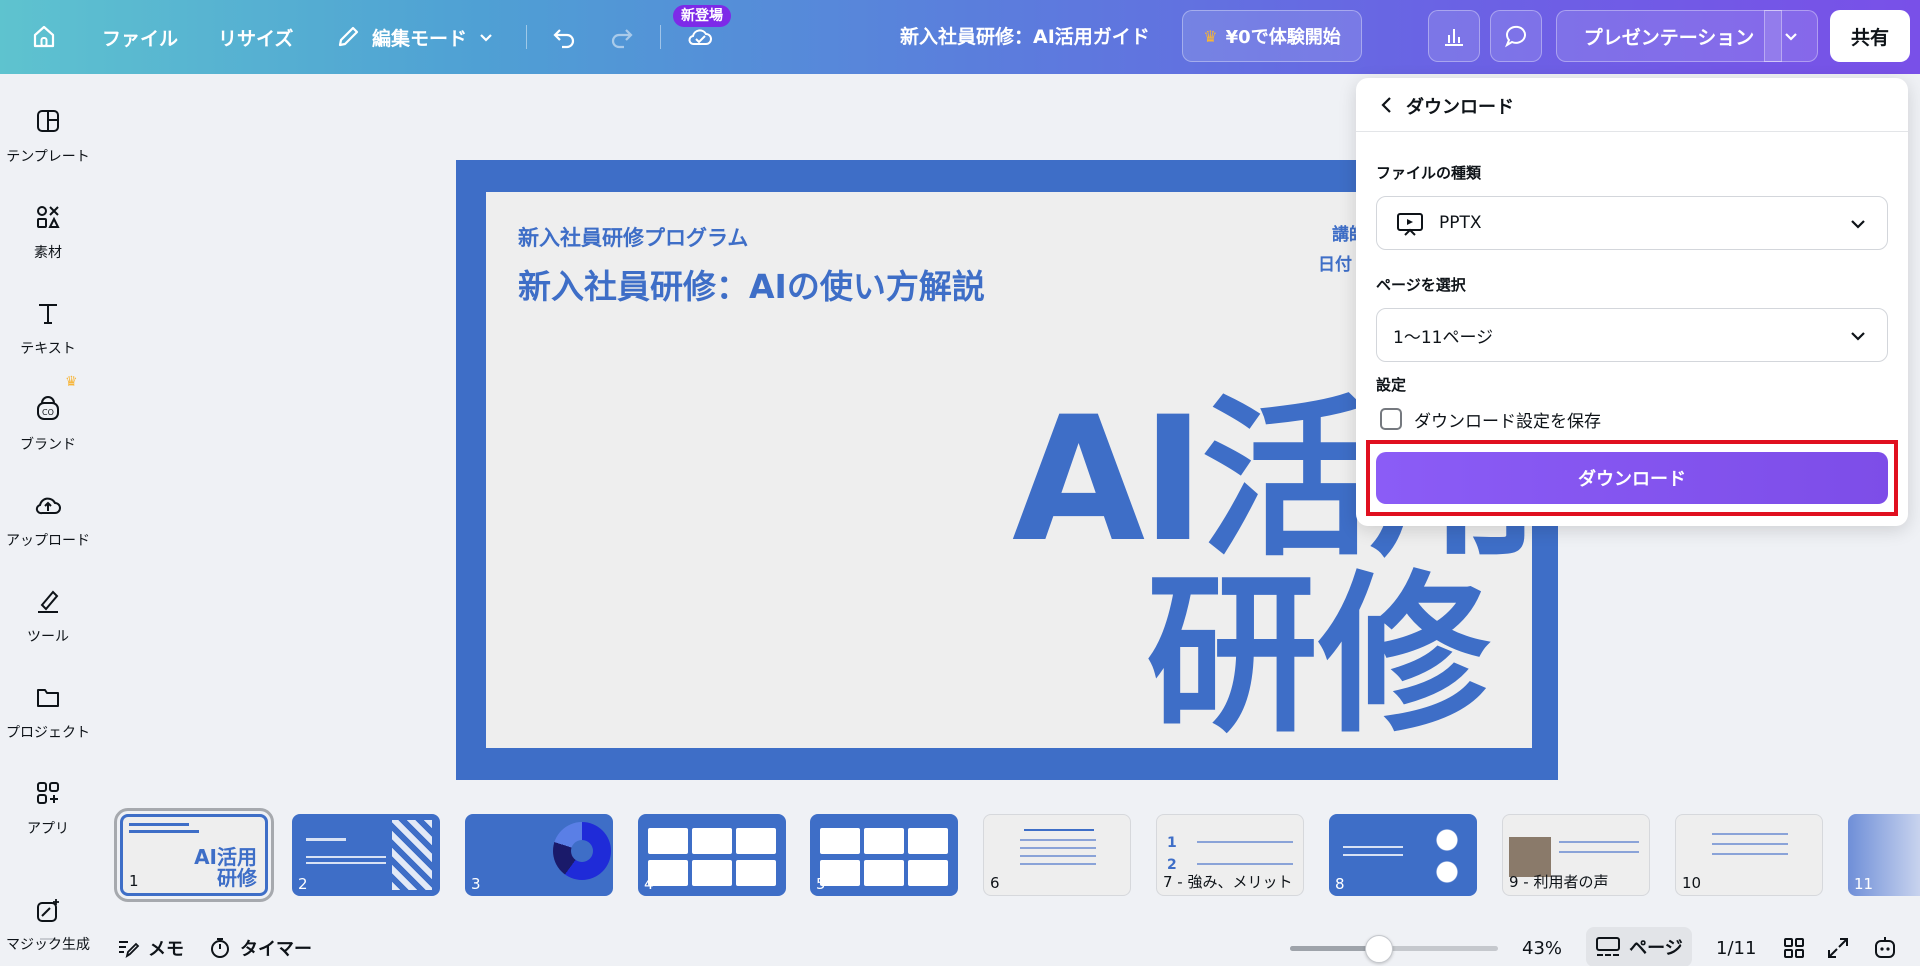 The width and height of the screenshot is (1920, 966). I want to click on thumb-label: 2, so click(303, 884).